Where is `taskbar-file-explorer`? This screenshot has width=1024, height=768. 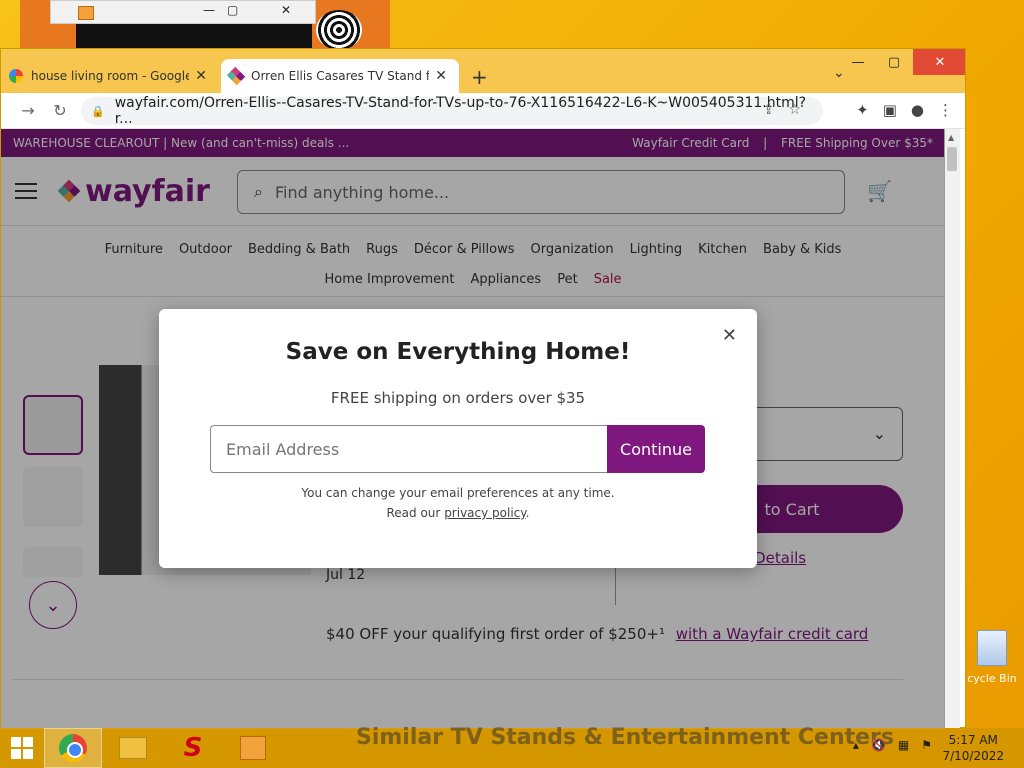 taskbar-file-explorer is located at coordinates (133, 748).